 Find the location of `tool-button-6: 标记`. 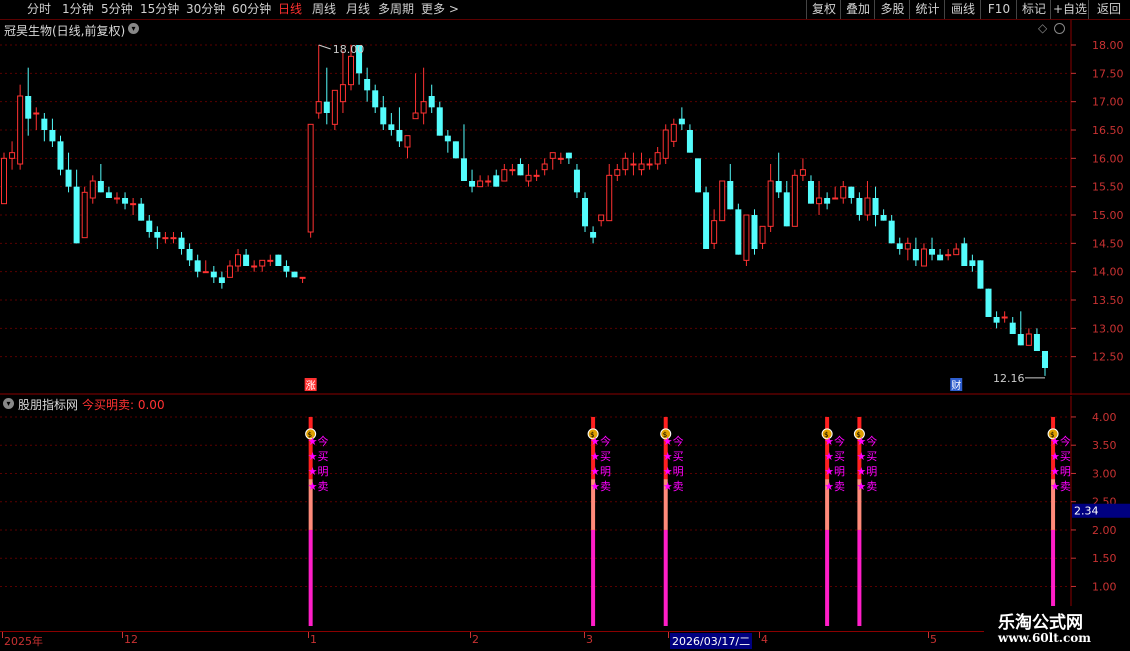

tool-button-6: 标记 is located at coordinates (1033, 9).